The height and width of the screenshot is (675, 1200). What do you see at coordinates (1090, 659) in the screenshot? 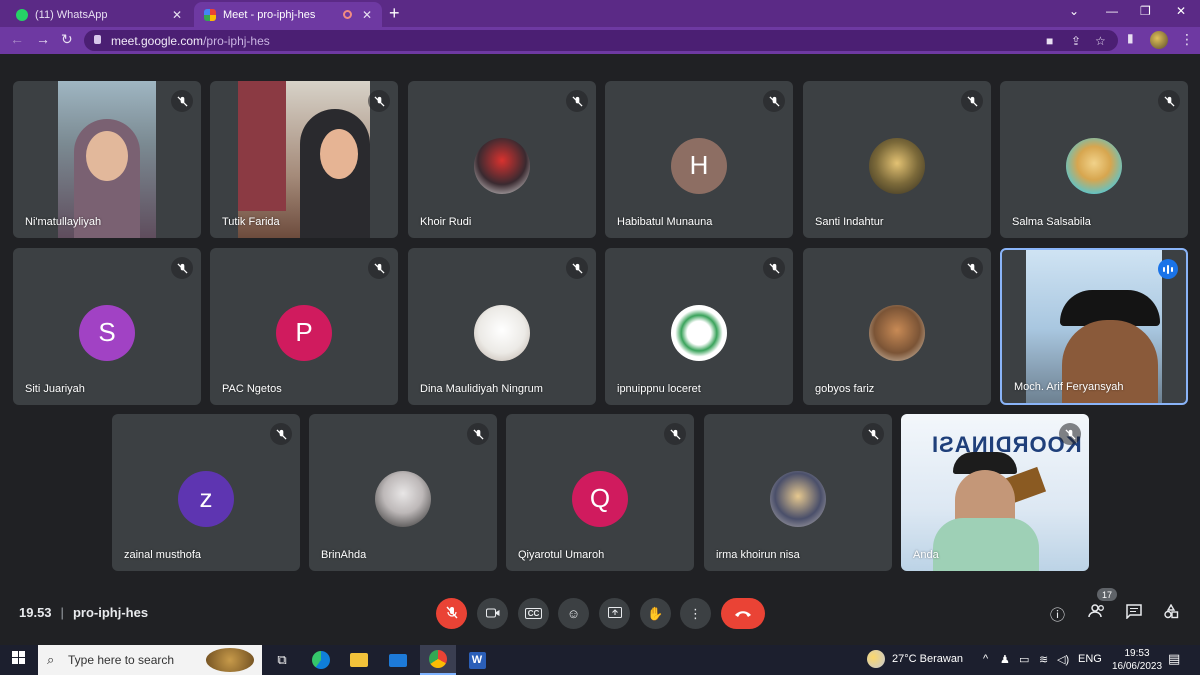
I see `language-indicator: ENG` at bounding box center [1090, 659].